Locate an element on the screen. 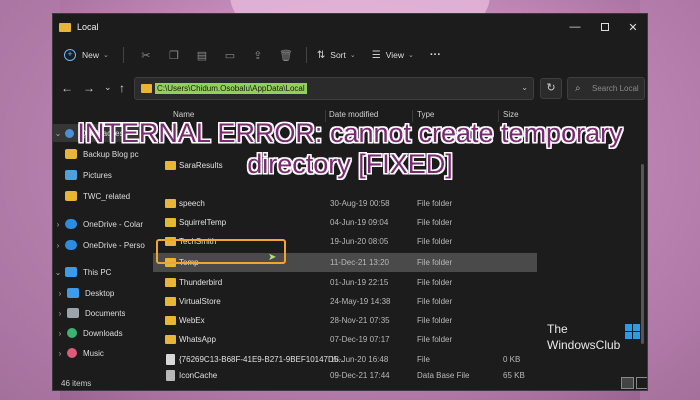 The image size is (700, 400). table-row: Thunderbird 01-Jun-19 22:15 File folder is located at coordinates (345, 282).